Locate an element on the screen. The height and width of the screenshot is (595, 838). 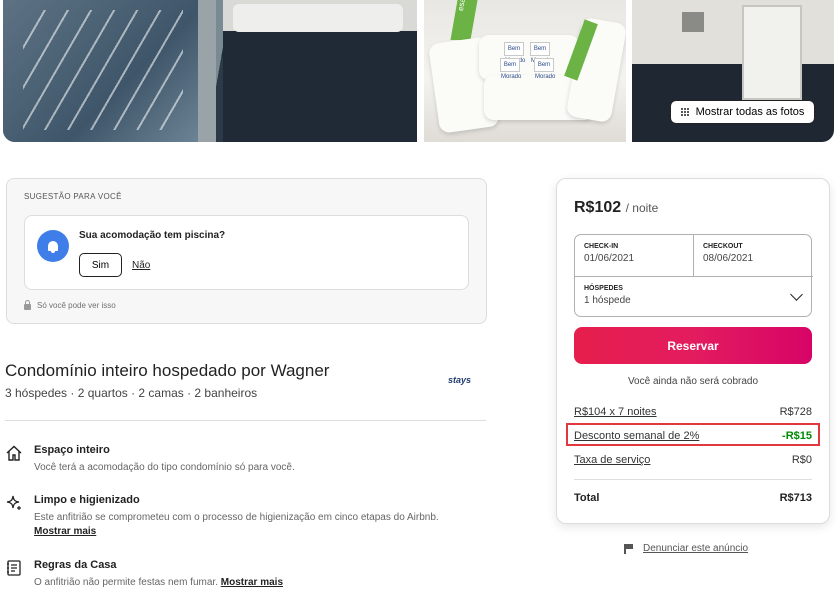
listing-photo-bedroom-window is located at coordinates (210, 71).